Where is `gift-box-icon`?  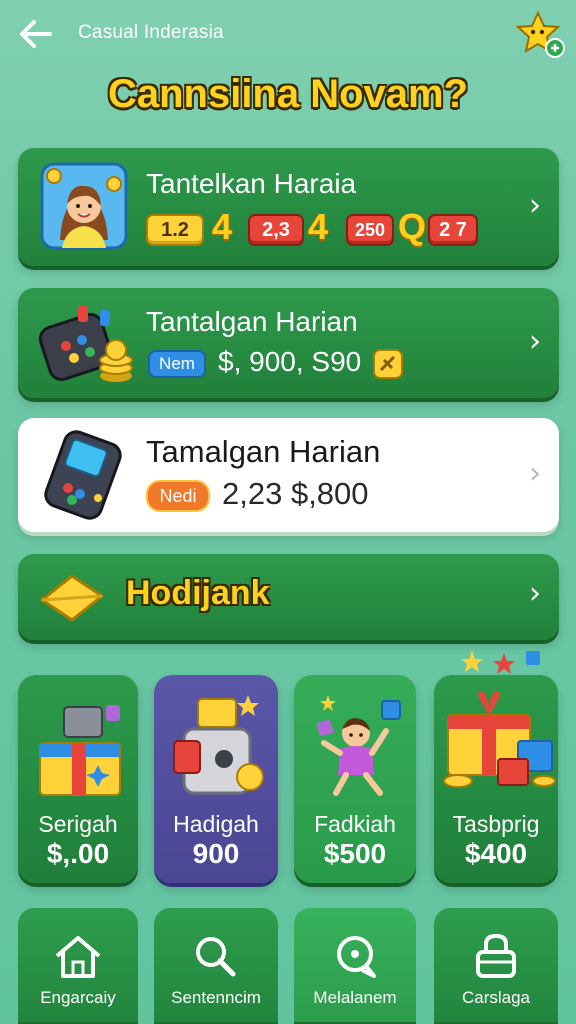
gift-box-icon is located at coordinates (79, 747).